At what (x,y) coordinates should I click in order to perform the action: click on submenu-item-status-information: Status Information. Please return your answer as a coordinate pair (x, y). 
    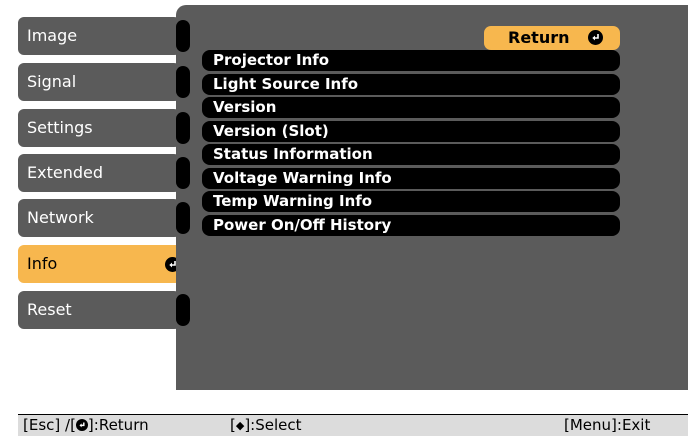
    Looking at the image, I should click on (411, 154).